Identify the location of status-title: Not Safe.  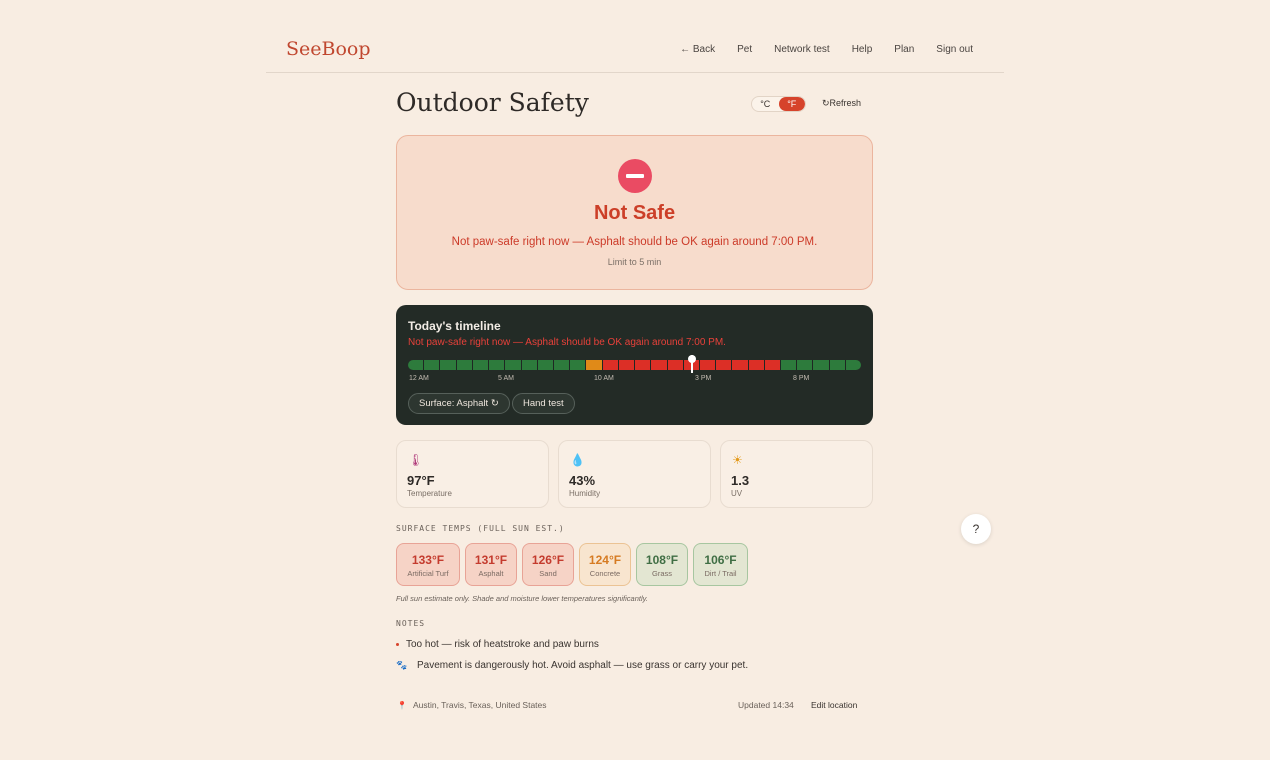
(634, 213).